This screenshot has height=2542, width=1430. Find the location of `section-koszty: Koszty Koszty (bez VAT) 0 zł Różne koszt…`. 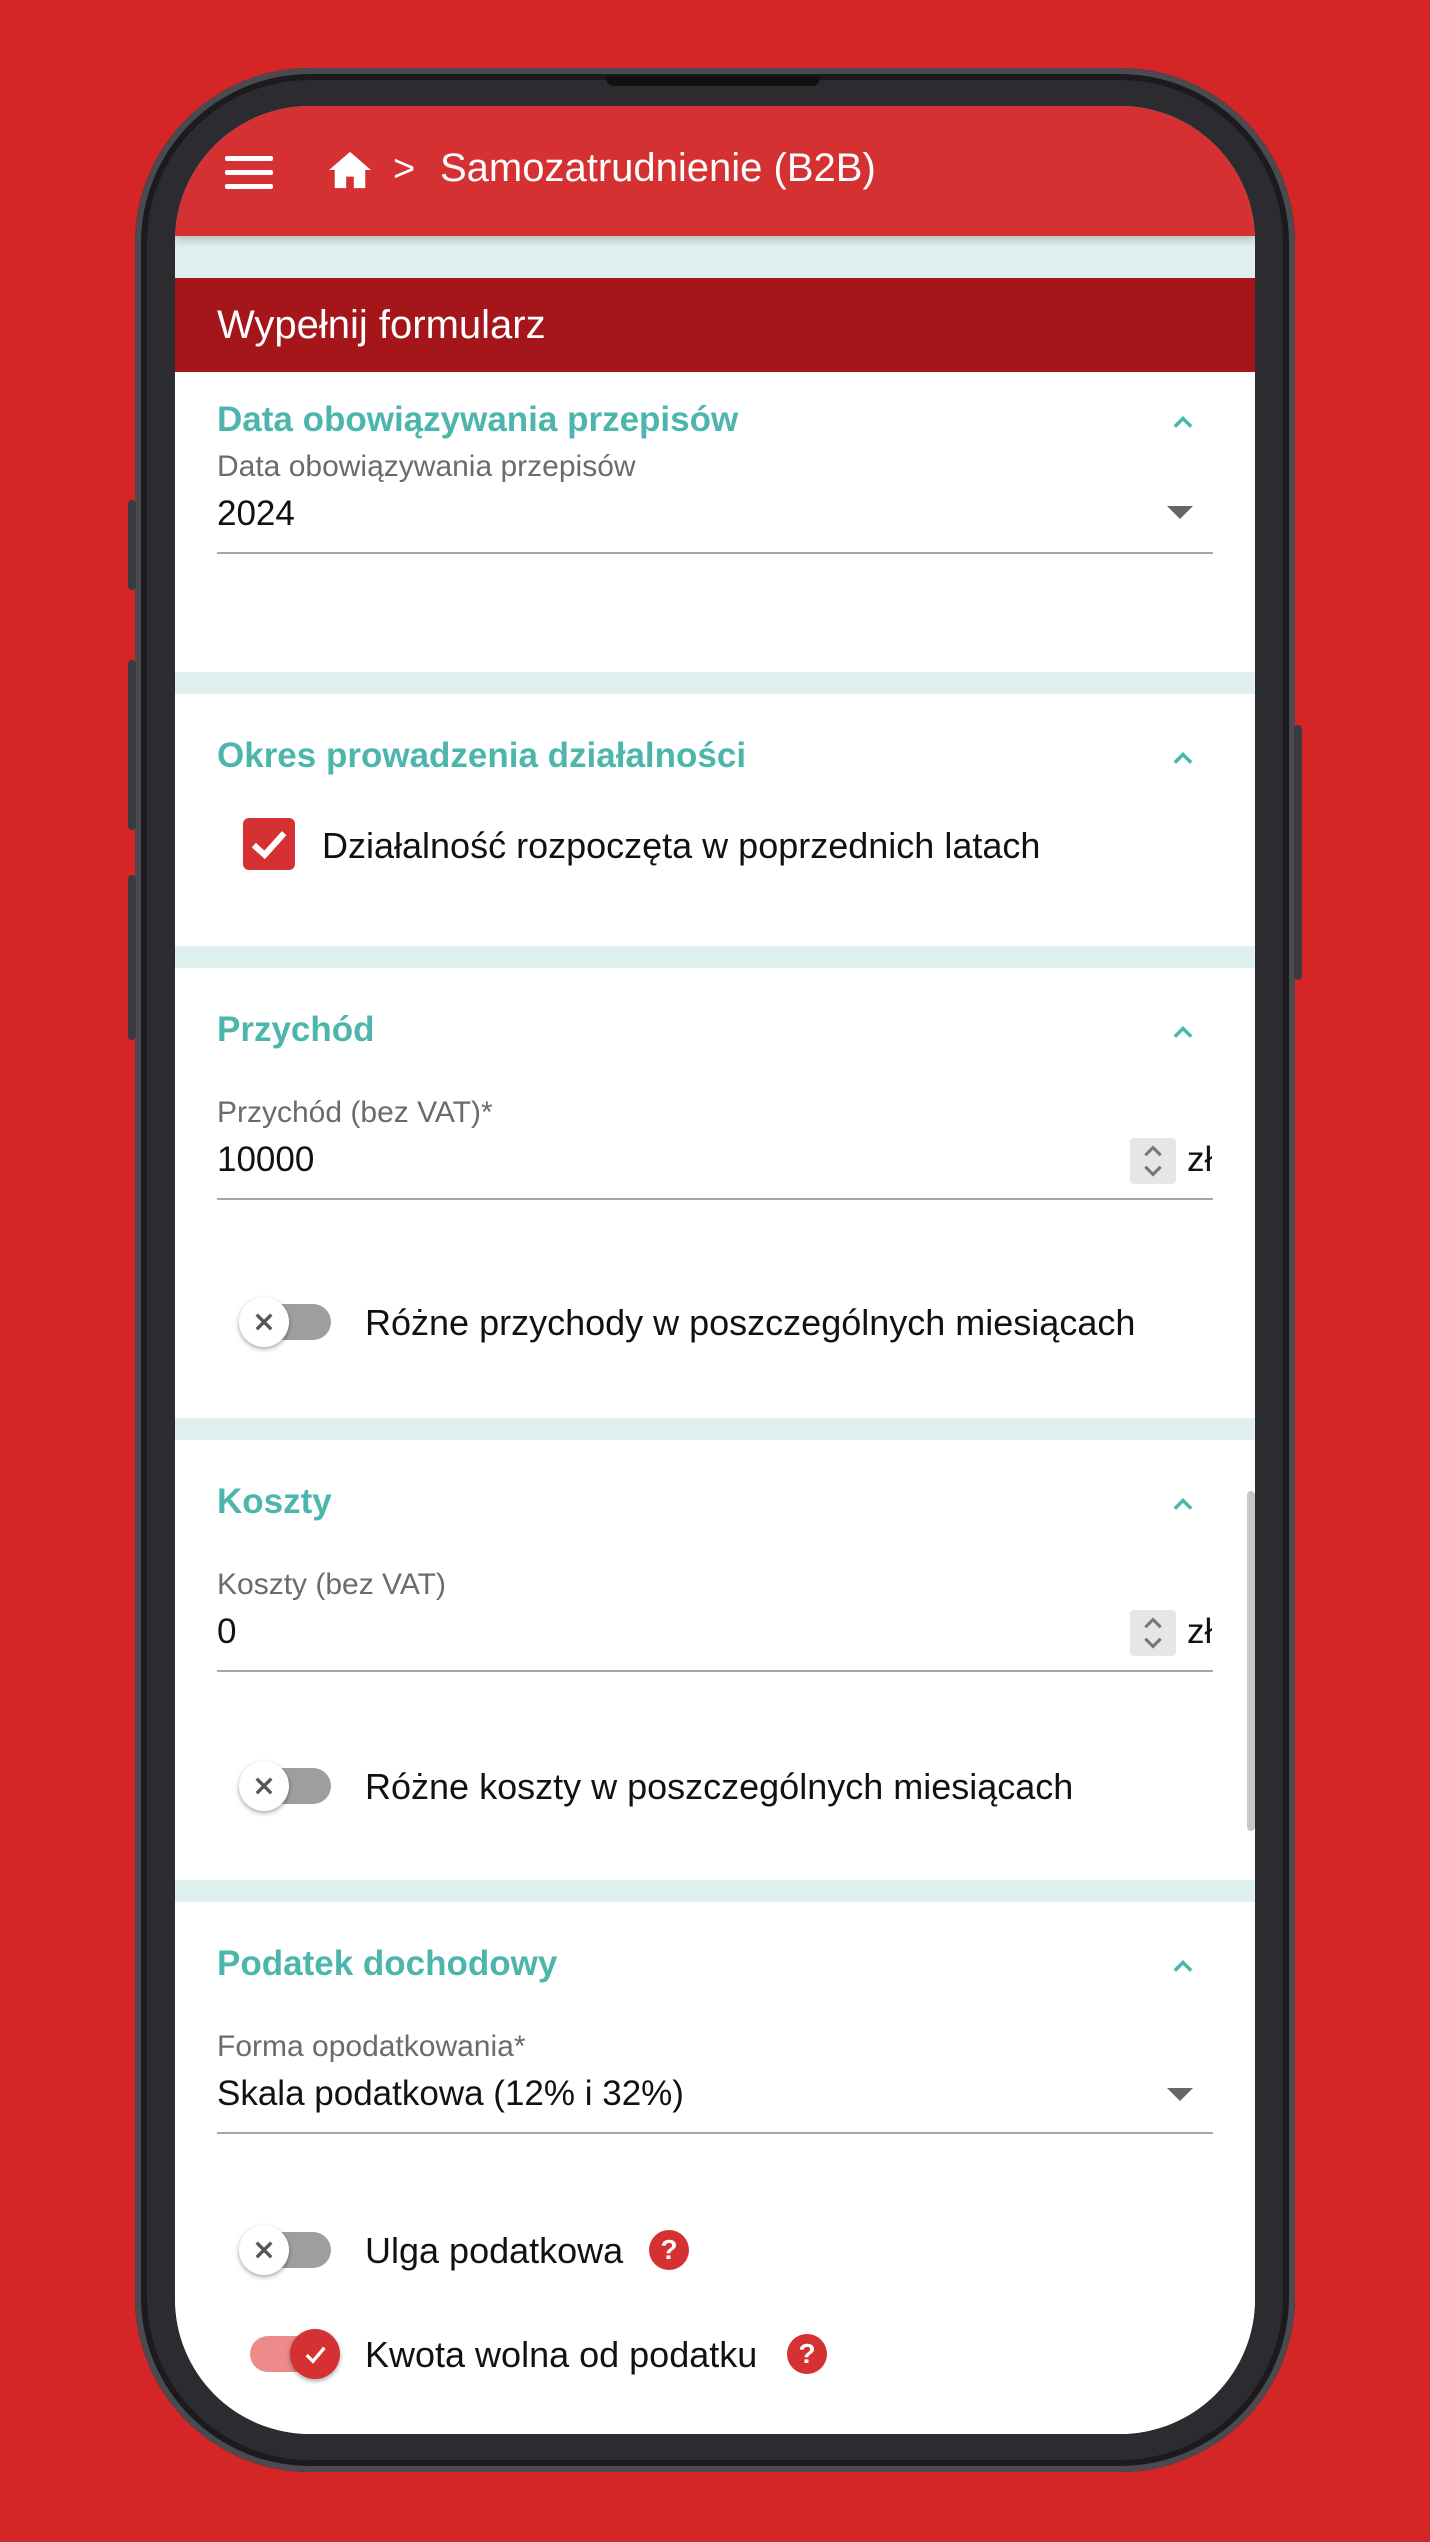

section-koszty: Koszty Koszty (bez VAT) 0 zł Różne koszt… is located at coordinates (715, 1660).